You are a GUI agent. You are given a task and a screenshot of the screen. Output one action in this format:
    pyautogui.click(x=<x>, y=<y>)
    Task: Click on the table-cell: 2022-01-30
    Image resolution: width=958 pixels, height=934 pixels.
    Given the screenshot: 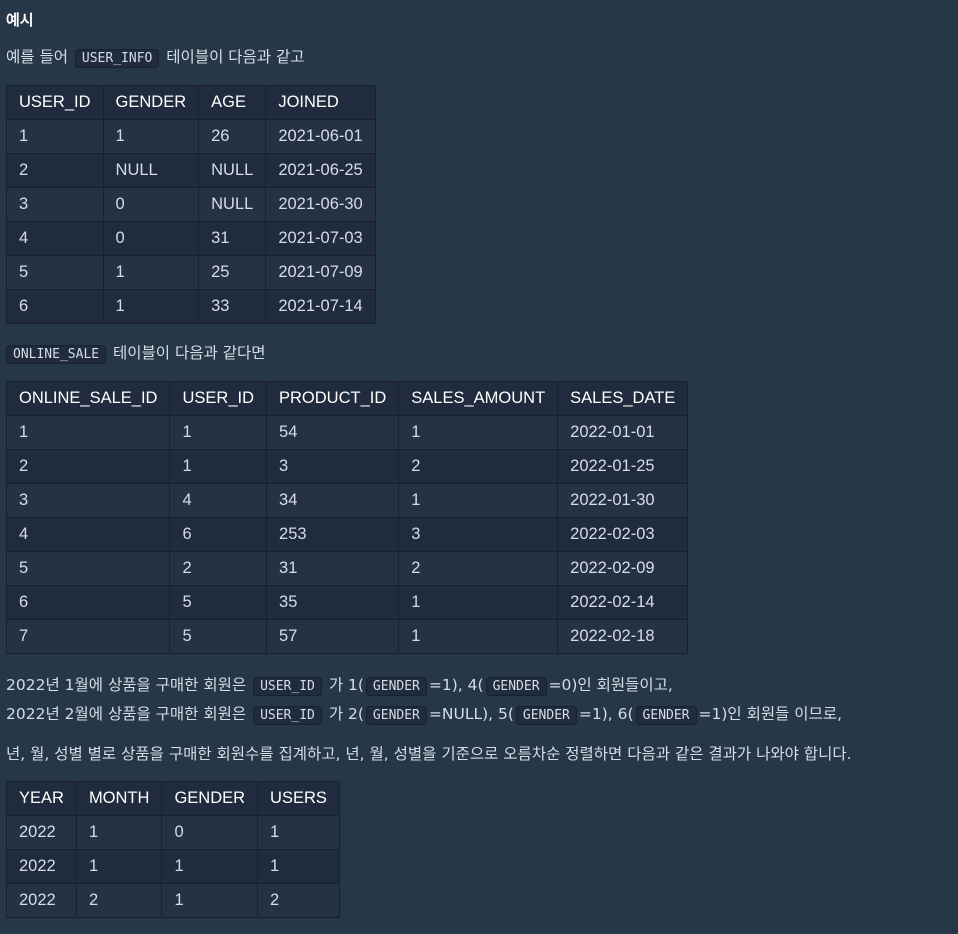 What is the action you would take?
    pyautogui.click(x=623, y=500)
    